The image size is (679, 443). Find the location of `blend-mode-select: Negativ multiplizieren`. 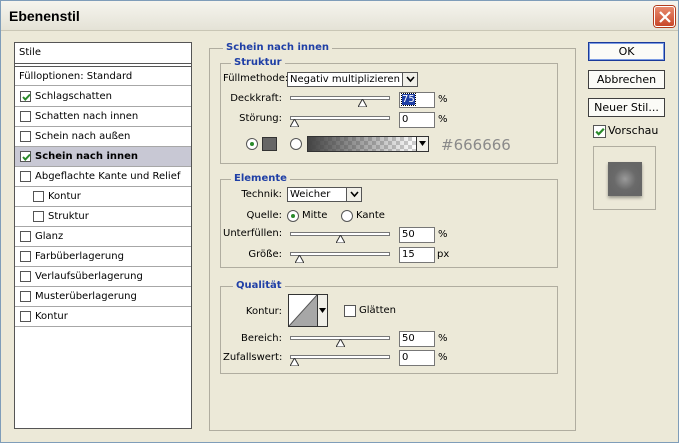

blend-mode-select: Negativ multiplizieren is located at coordinates (352, 79).